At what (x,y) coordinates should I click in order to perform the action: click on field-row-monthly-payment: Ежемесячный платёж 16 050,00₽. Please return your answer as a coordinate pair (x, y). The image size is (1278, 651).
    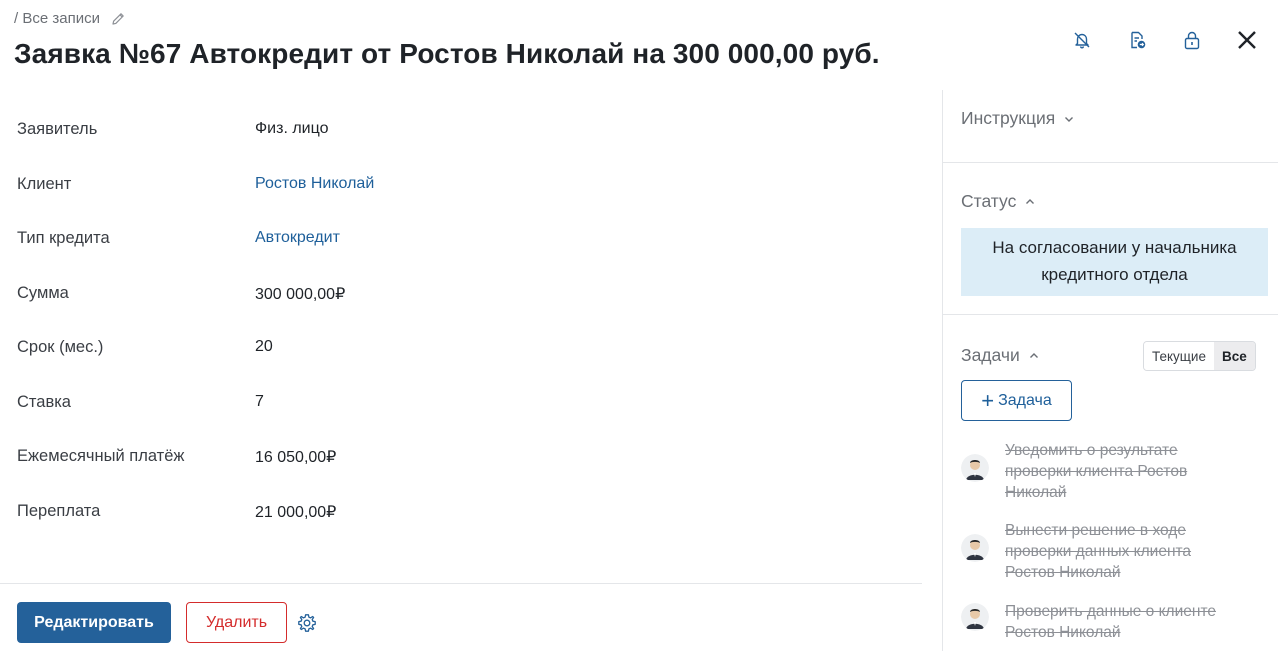
    Looking at the image, I should click on (457, 458).